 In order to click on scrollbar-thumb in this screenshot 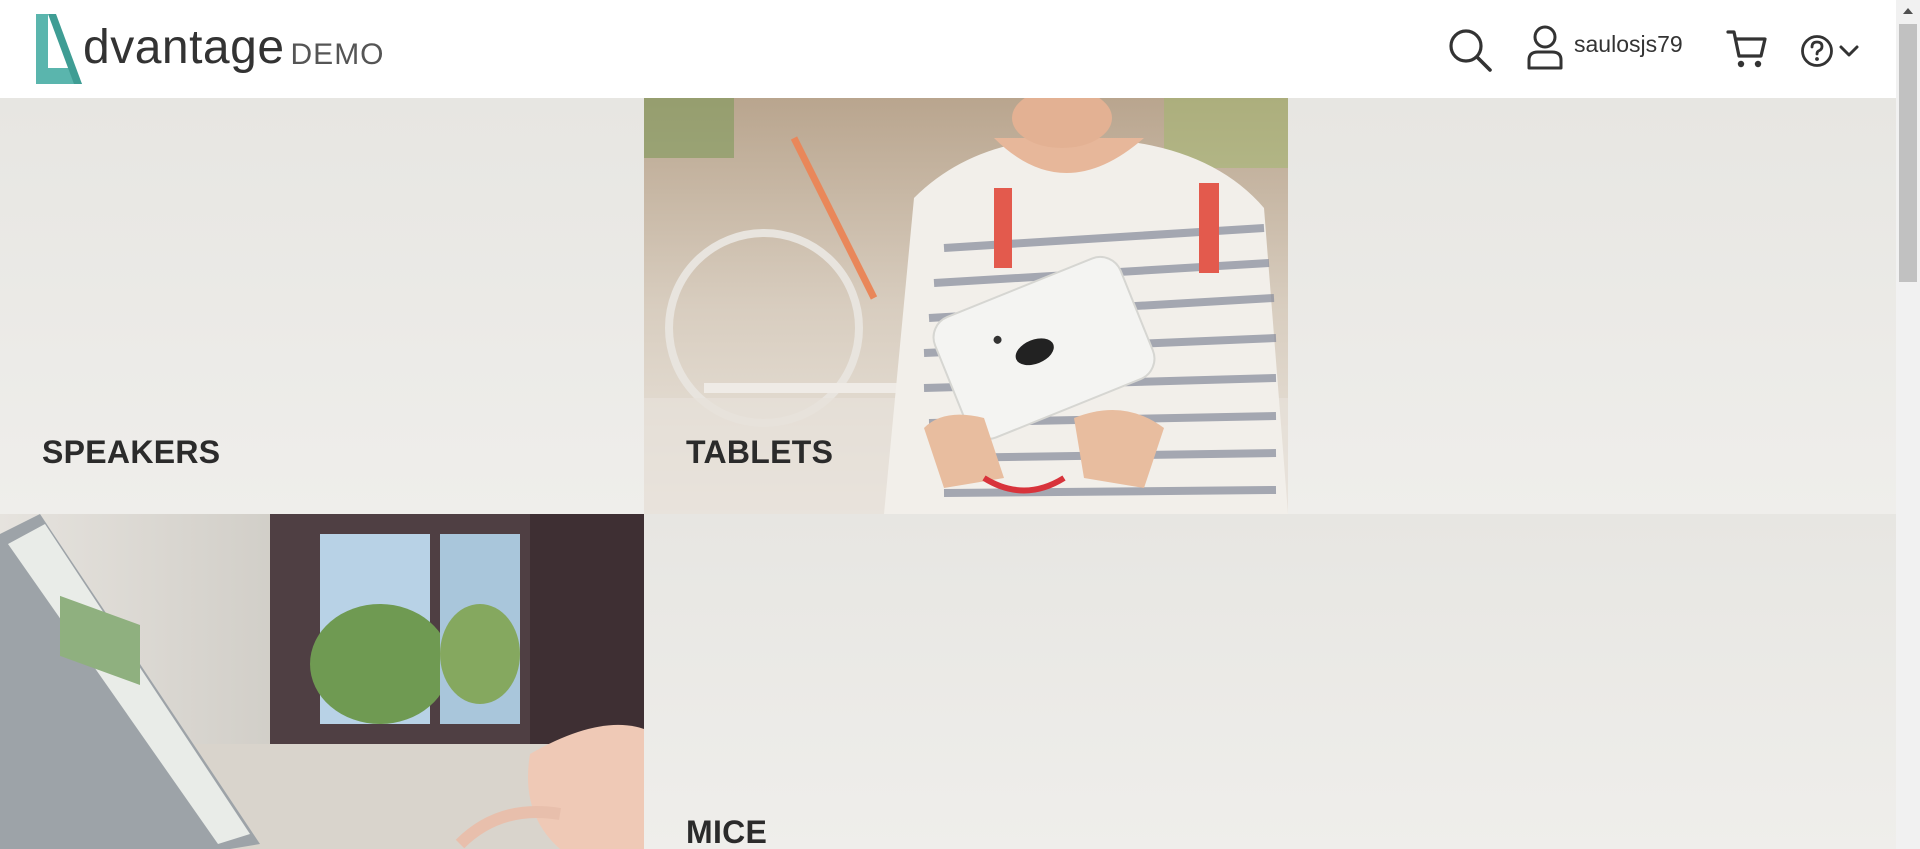, I will do `click(1908, 153)`.